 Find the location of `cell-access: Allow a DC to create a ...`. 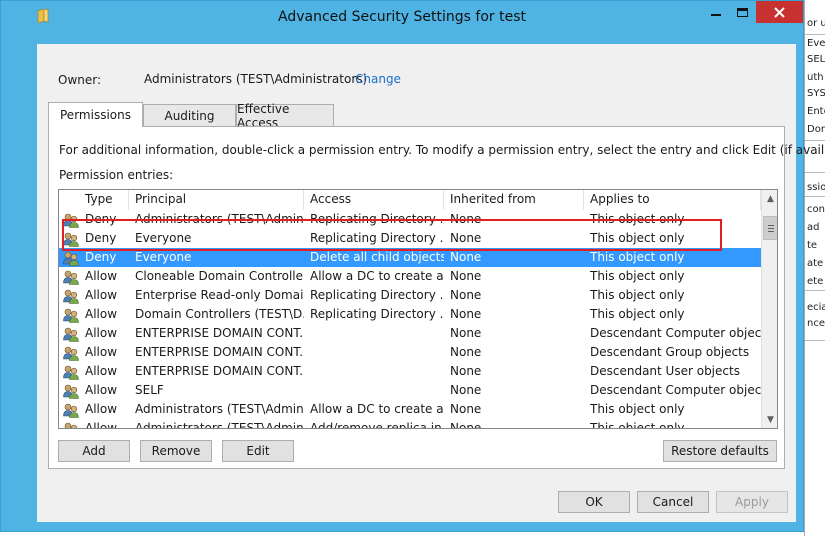

cell-access: Allow a DC to create a ... is located at coordinates (377, 276).